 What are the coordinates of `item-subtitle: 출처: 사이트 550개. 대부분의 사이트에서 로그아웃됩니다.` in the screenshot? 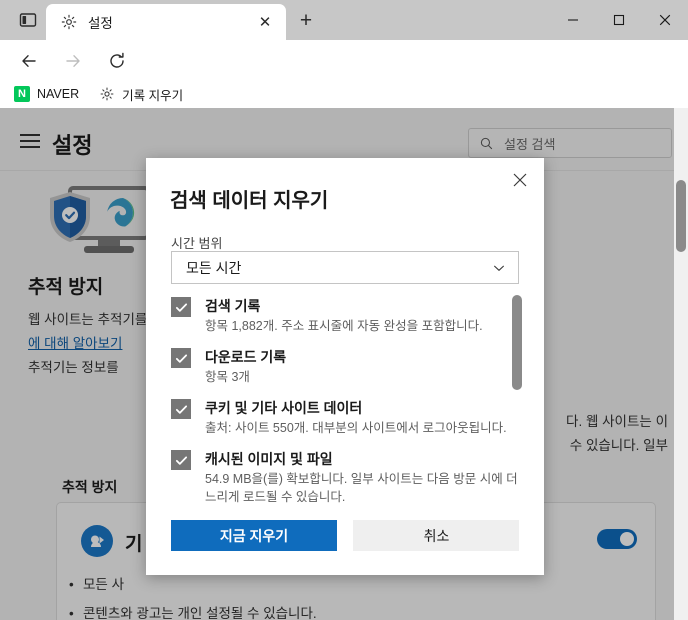 It's located at (356, 428).